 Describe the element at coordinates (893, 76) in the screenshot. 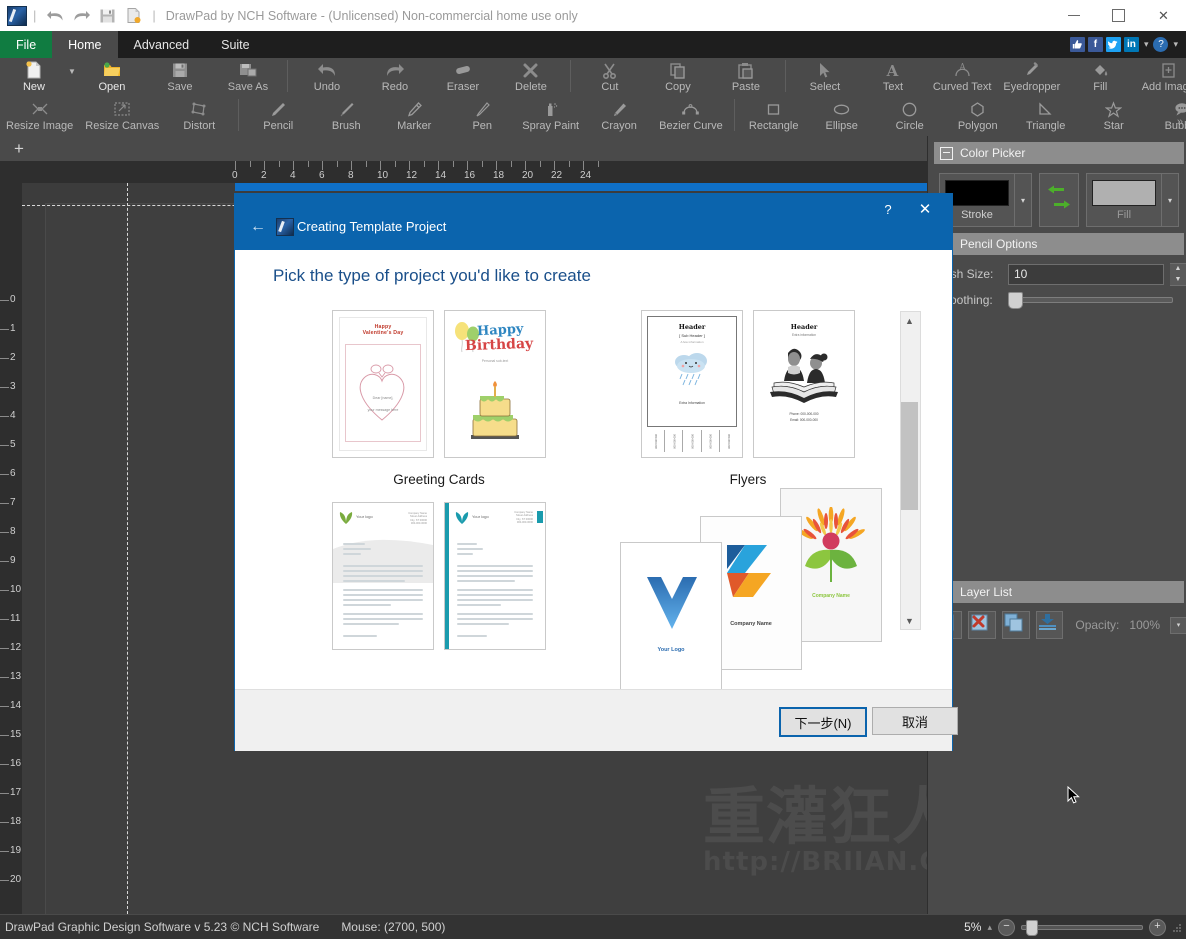

I see `ribbon-text-button: A Text` at that location.